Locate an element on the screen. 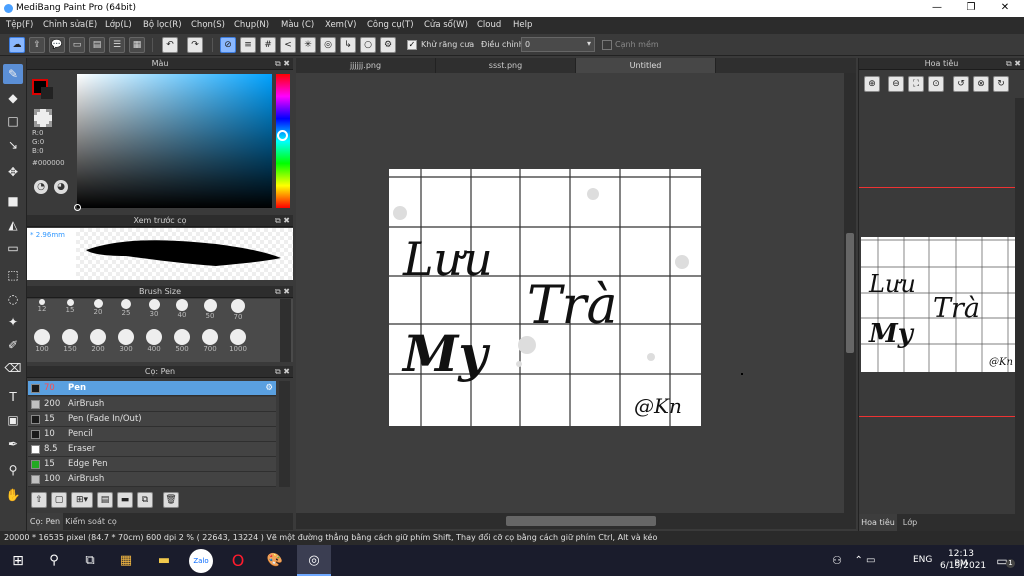  brush-size-option: 15 is located at coordinates (70, 306).